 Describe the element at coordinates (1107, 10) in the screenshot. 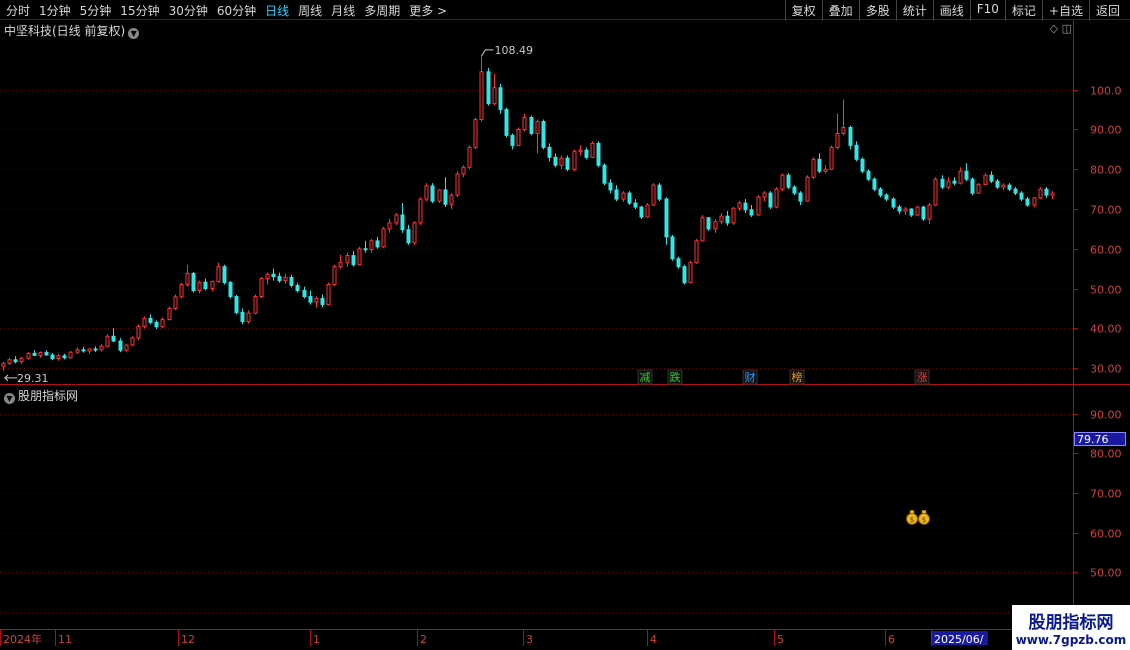

I see `toolbar-action-button: 返回` at that location.